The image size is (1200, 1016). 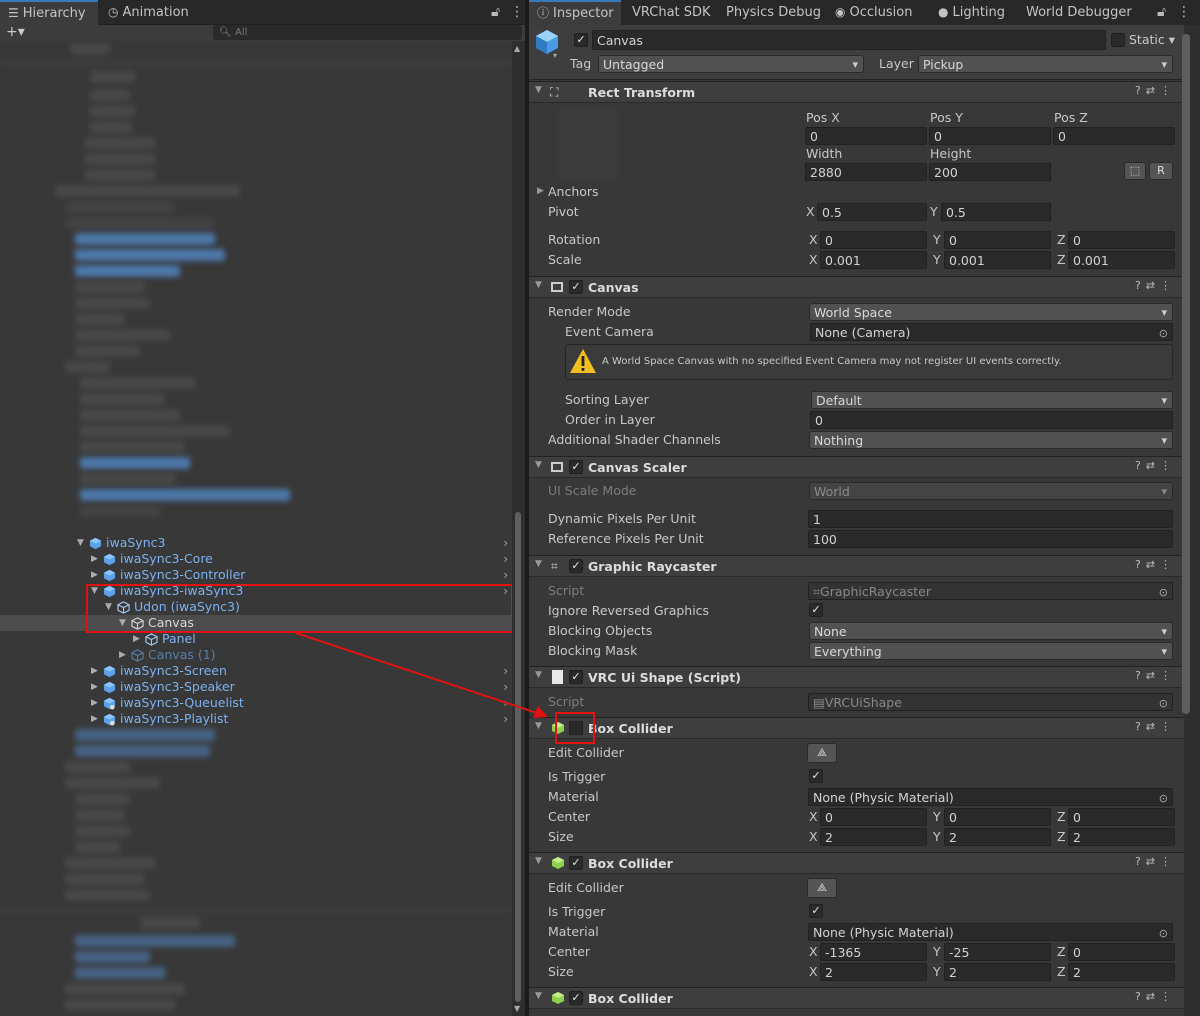 I want to click on fold-arrow-icon: ▶, so click(x=540, y=191).